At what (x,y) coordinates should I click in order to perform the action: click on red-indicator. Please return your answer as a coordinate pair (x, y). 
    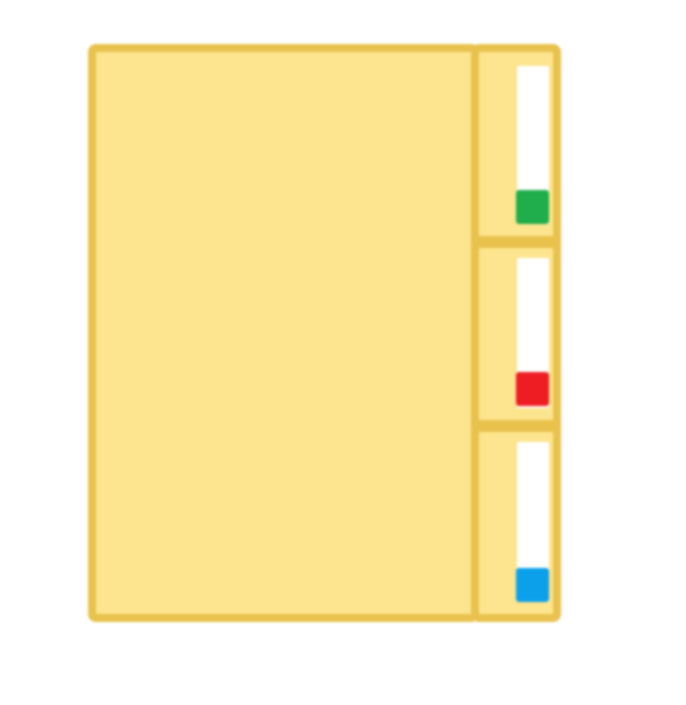
    Looking at the image, I should click on (532, 389).